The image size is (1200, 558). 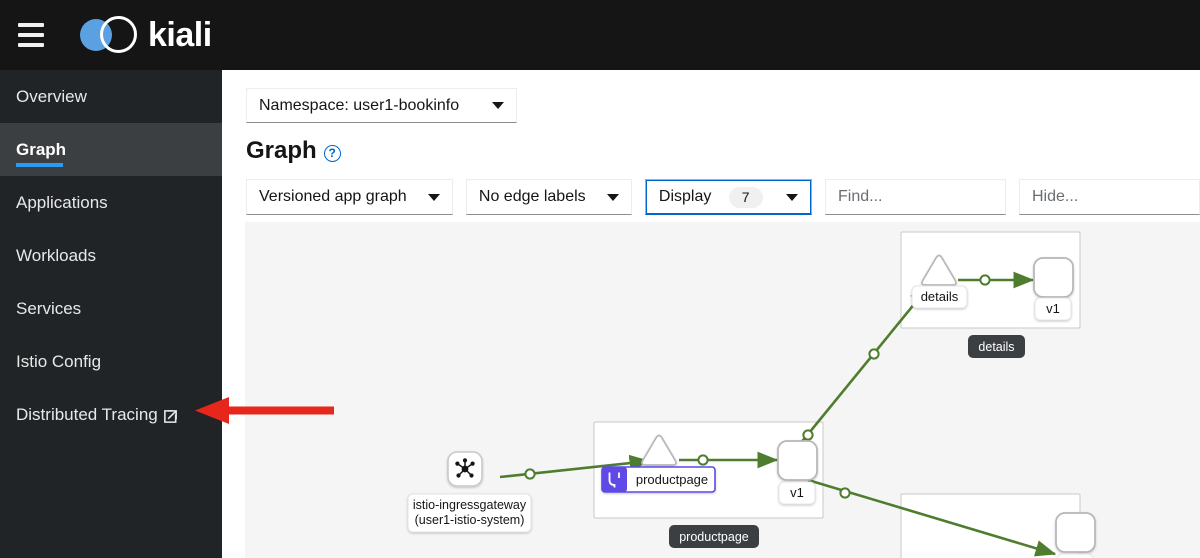 I want to click on find-input, so click(x=915, y=197).